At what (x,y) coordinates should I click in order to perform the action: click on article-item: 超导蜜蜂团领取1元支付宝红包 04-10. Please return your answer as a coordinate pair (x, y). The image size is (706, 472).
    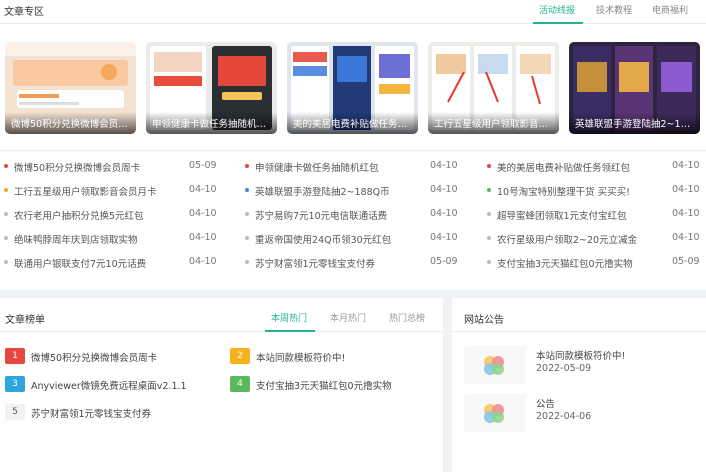
    Looking at the image, I should click on (594, 215).